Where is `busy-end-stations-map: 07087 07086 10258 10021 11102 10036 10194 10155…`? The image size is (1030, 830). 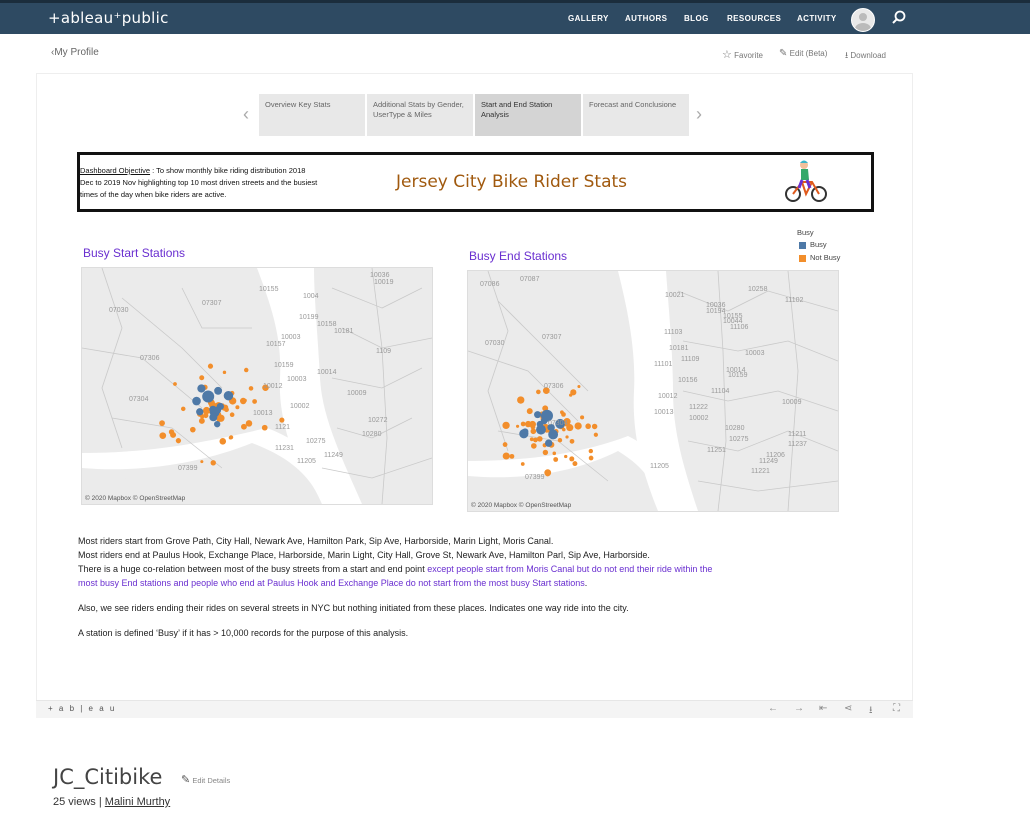
busy-end-stations-map: 07087 07086 10258 10021 11102 10036 10194 10155… is located at coordinates (653, 391).